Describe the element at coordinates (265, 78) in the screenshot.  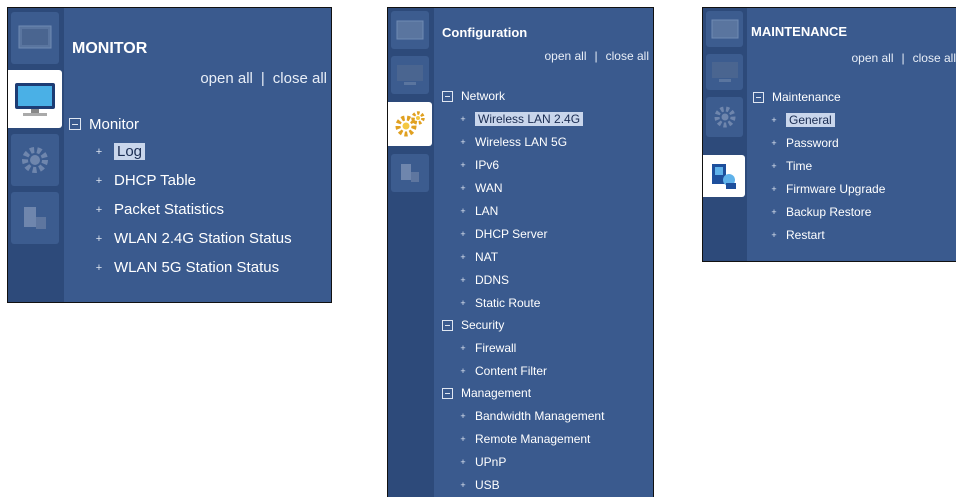
I see `expand-links: open all | close all` at that location.